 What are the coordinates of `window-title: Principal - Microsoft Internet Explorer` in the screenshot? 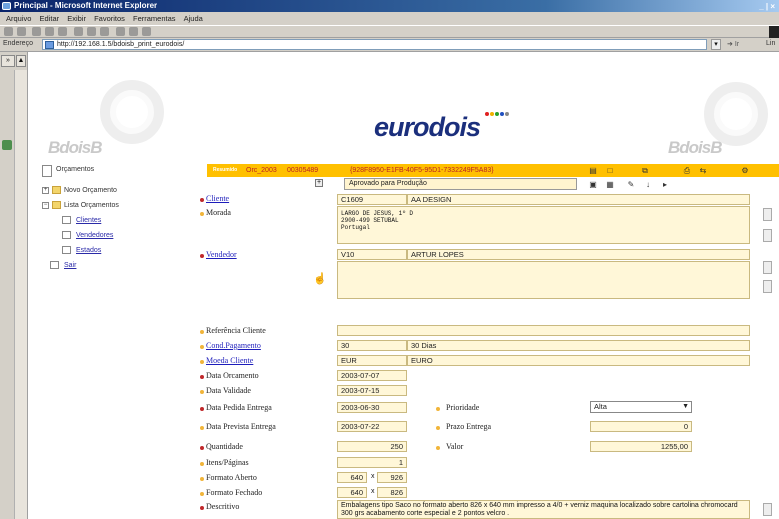 It's located at (86, 5).